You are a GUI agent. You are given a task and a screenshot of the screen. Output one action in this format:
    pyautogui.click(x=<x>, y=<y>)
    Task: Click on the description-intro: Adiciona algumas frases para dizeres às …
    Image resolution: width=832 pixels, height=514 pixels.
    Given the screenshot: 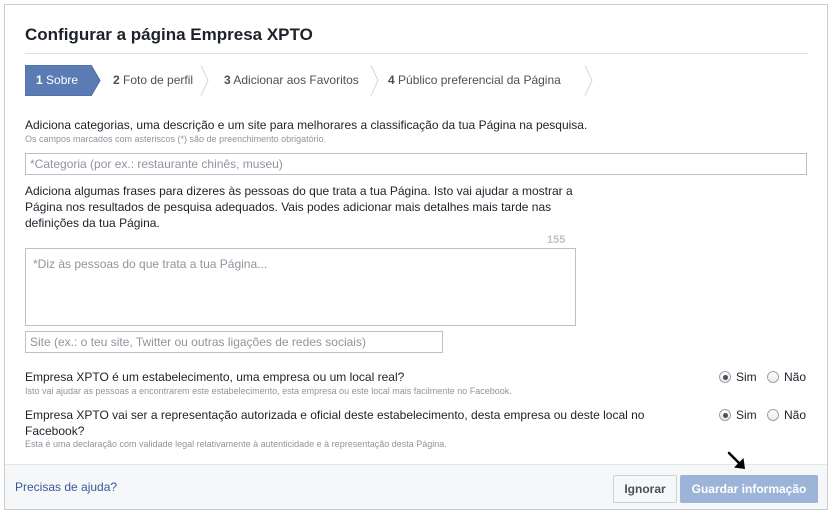 What is the action you would take?
    pyautogui.click(x=299, y=207)
    